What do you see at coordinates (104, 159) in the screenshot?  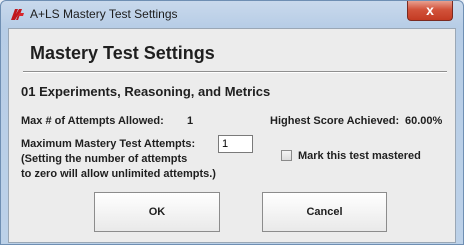 I see `attempts-help-text-line1: (Setting the number of attempts` at bounding box center [104, 159].